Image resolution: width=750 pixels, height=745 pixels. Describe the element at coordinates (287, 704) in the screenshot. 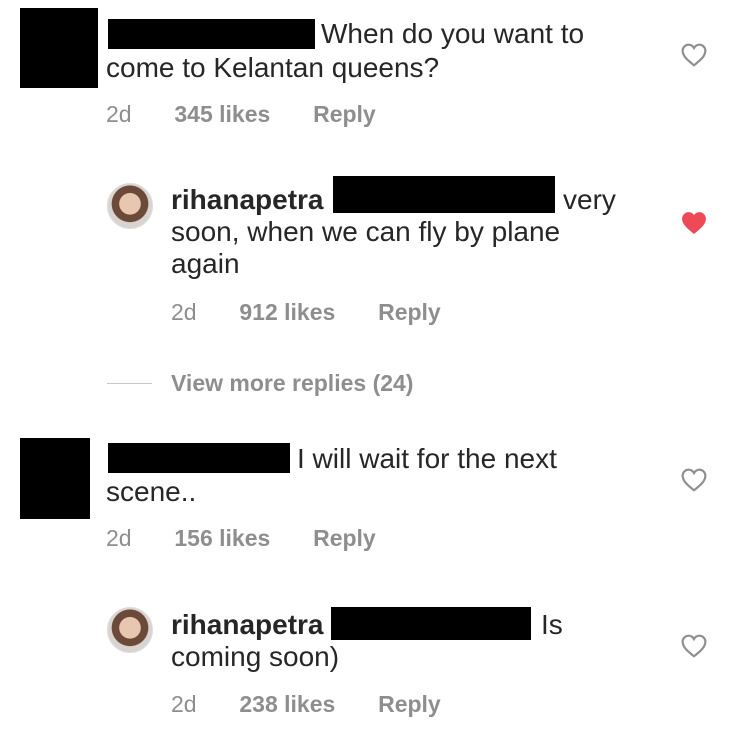

I see `likes-count: 238 likes` at that location.